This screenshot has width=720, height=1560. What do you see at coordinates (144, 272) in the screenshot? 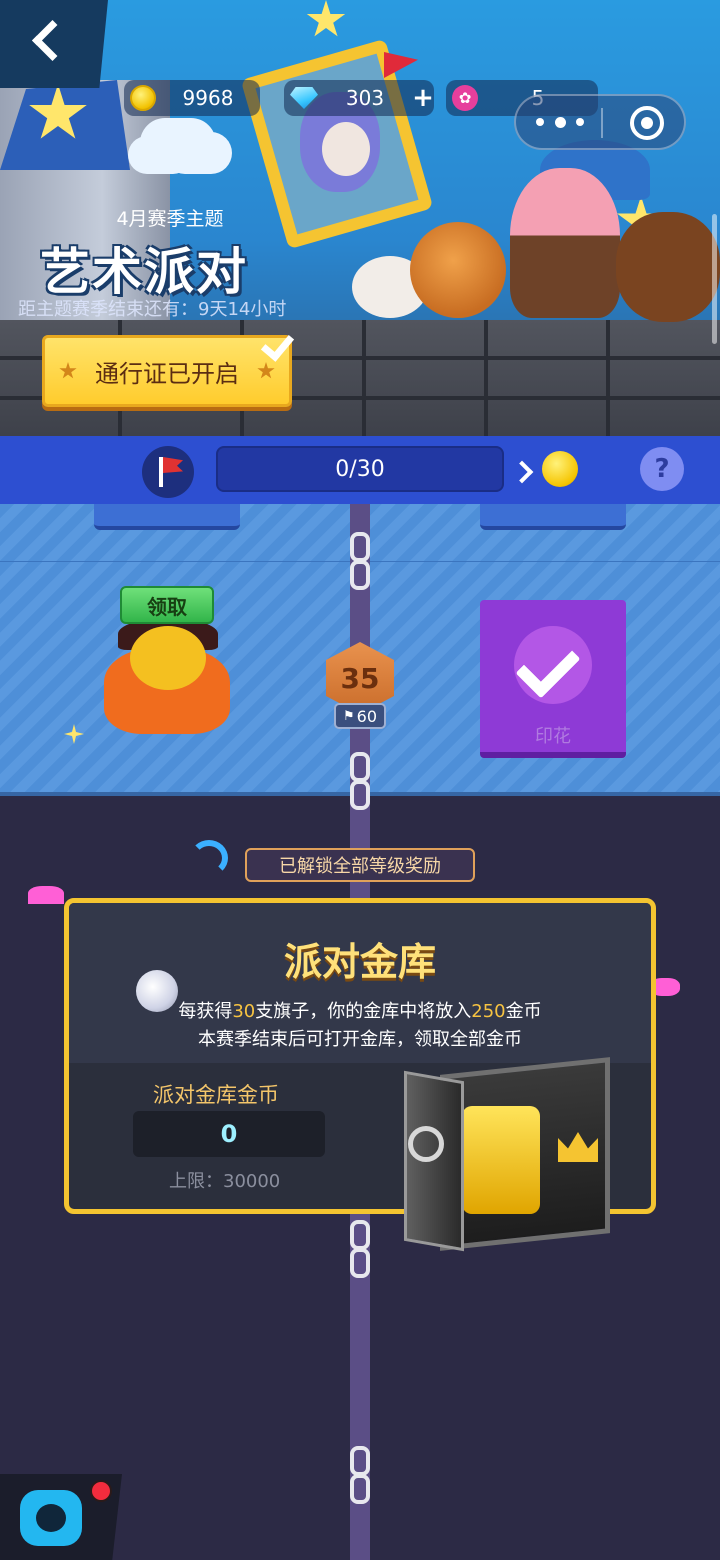
I see `season-title: 艺术派对` at bounding box center [144, 272].